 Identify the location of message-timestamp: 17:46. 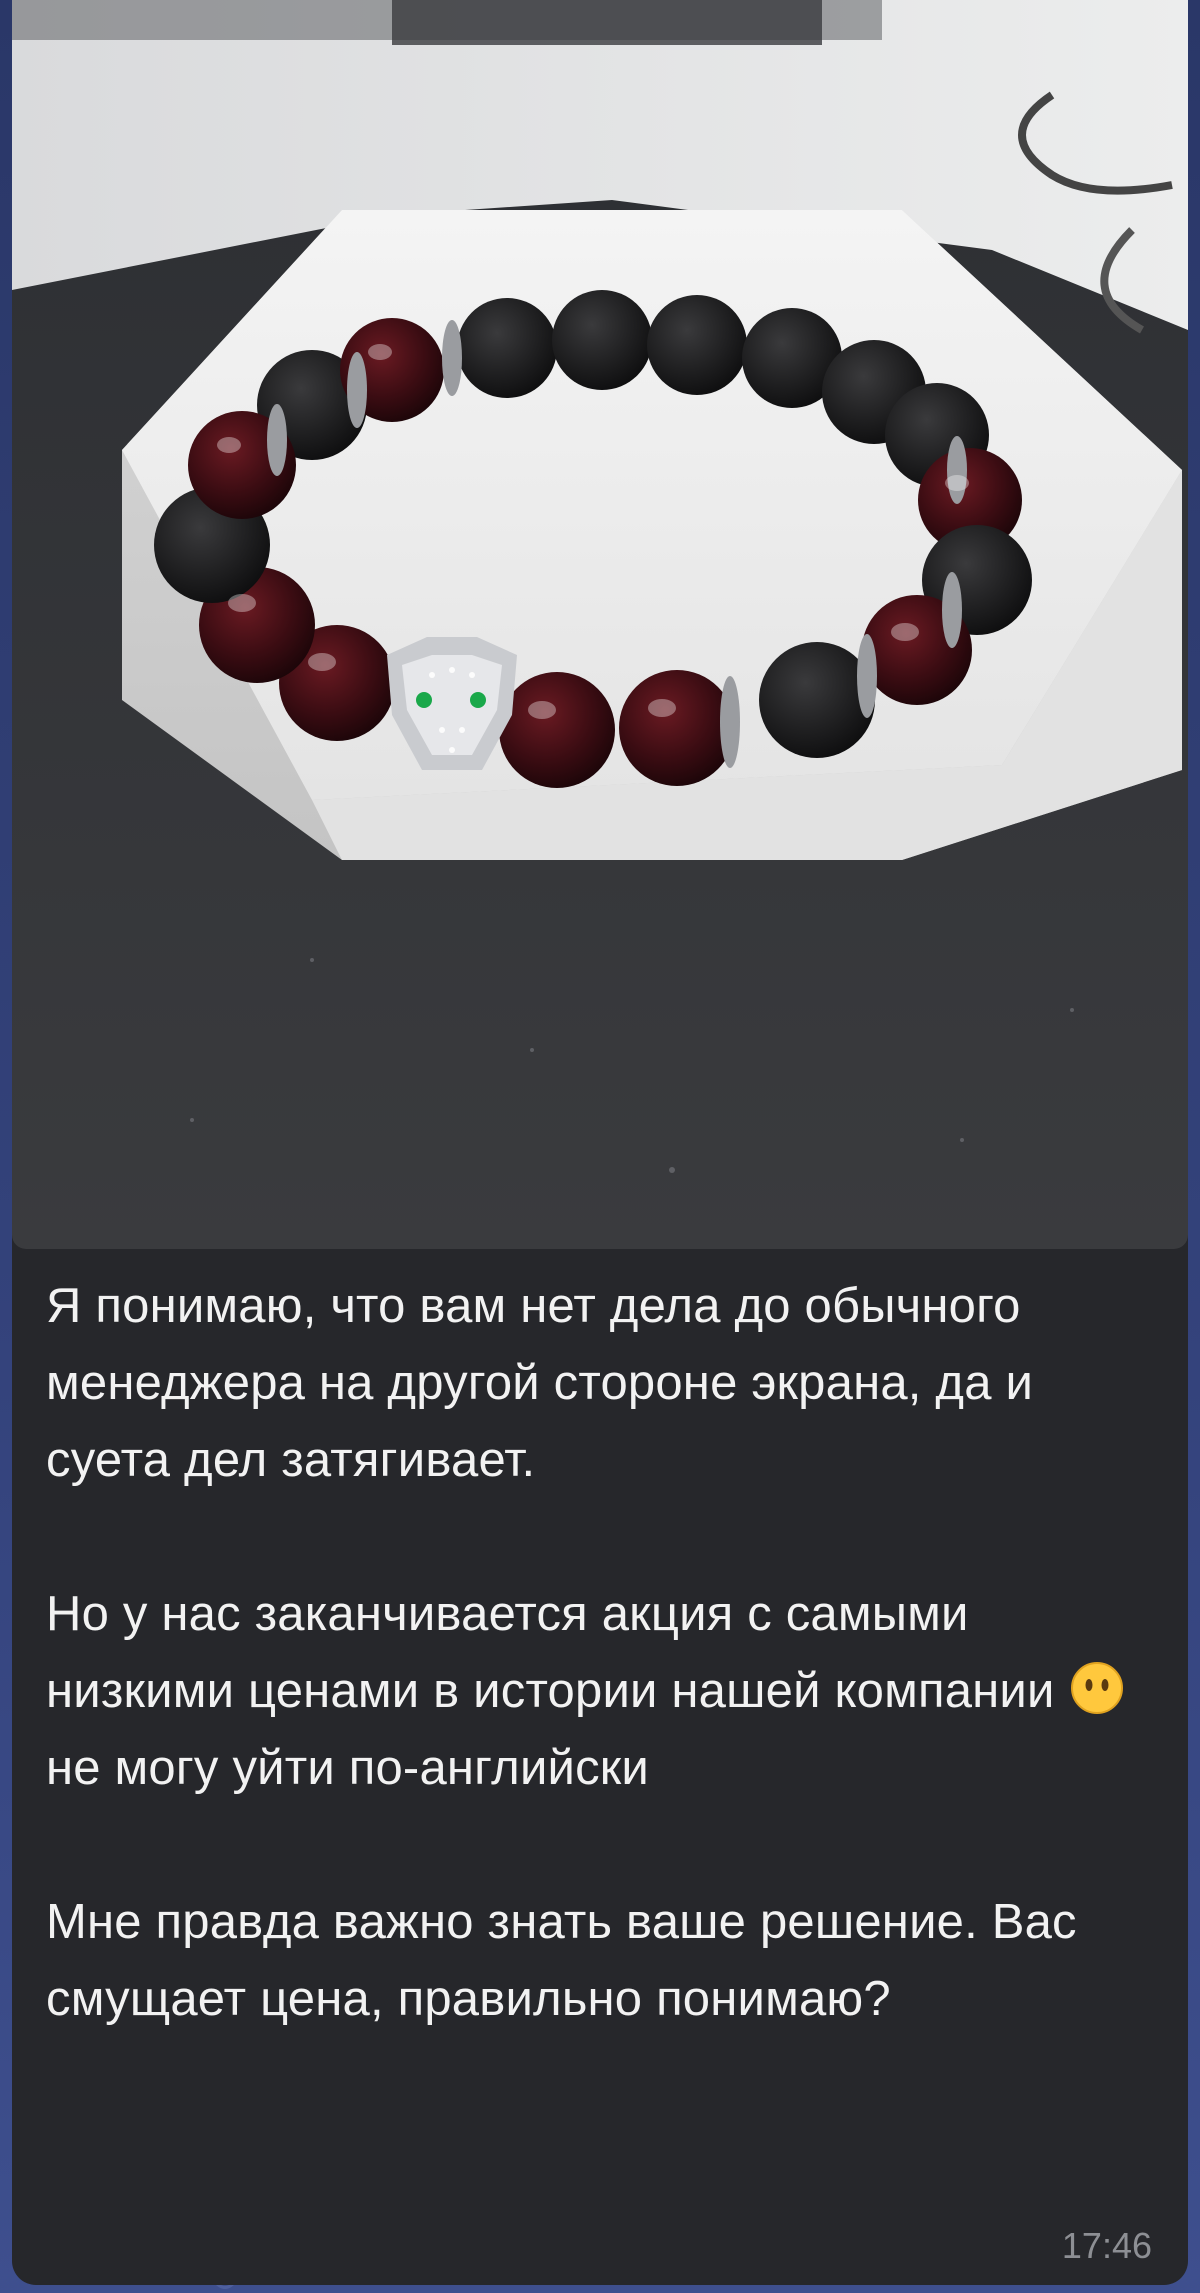
(1106, 2245).